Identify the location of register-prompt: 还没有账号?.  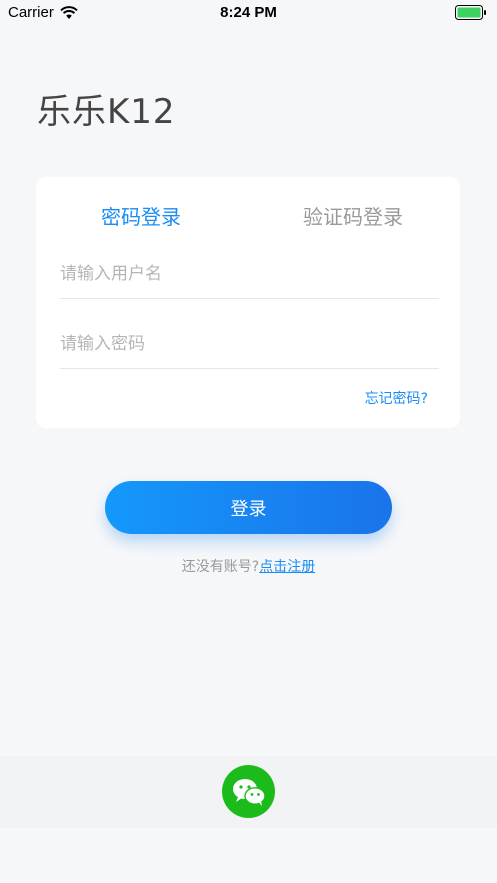
(220, 567).